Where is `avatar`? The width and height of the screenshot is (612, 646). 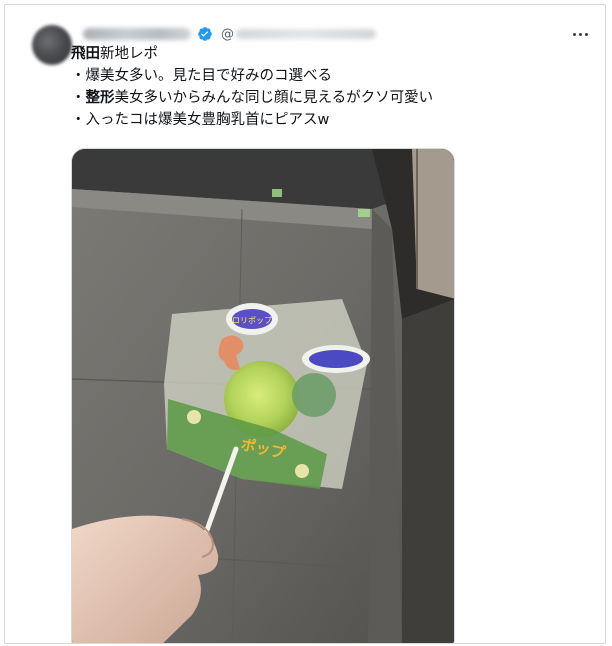
avatar is located at coordinates (52, 45).